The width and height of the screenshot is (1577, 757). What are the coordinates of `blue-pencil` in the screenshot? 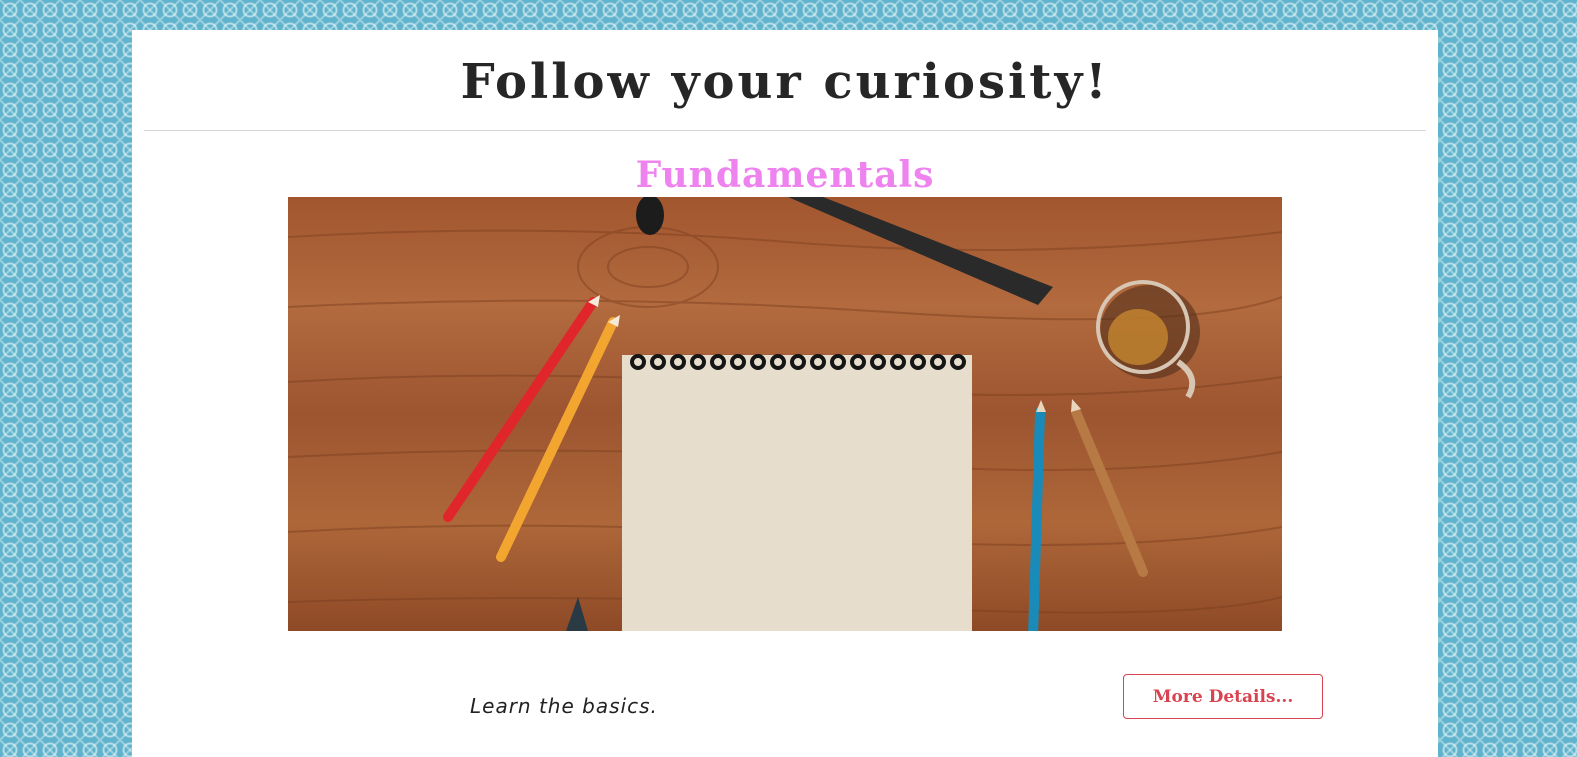 It's located at (1037, 515).